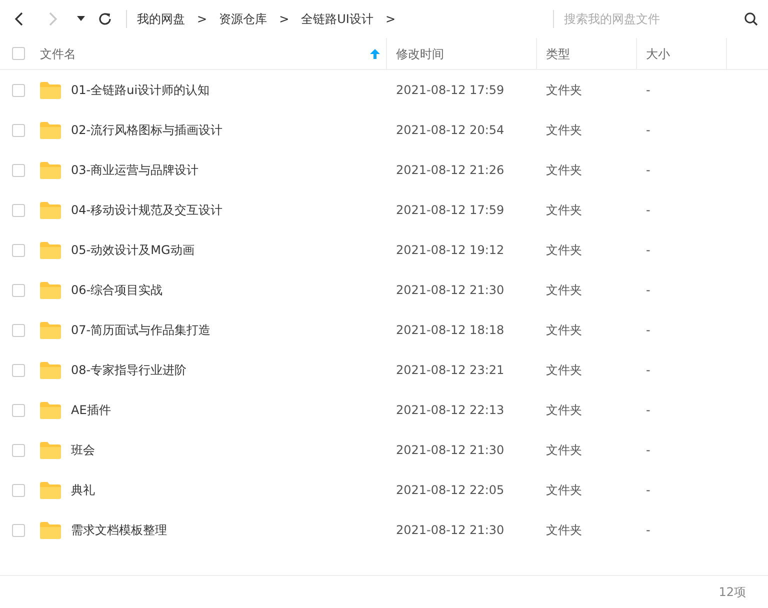 The width and height of the screenshot is (768, 608). What do you see at coordinates (140, 90) in the screenshot?
I see `file-name: 01-全链路ui设计师的认知` at bounding box center [140, 90].